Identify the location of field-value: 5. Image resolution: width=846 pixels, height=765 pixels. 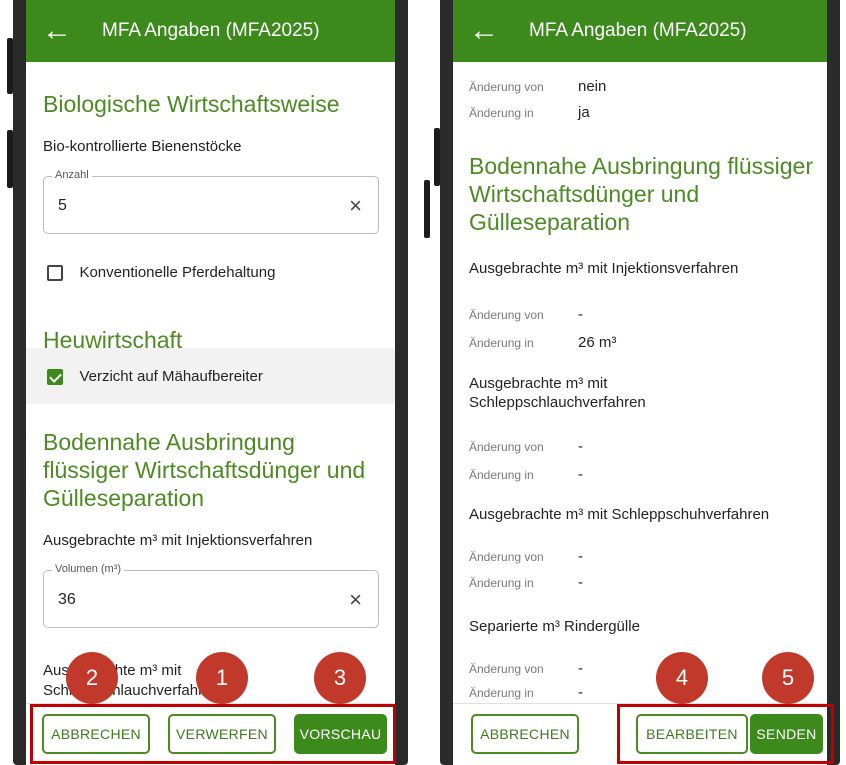
(62, 205).